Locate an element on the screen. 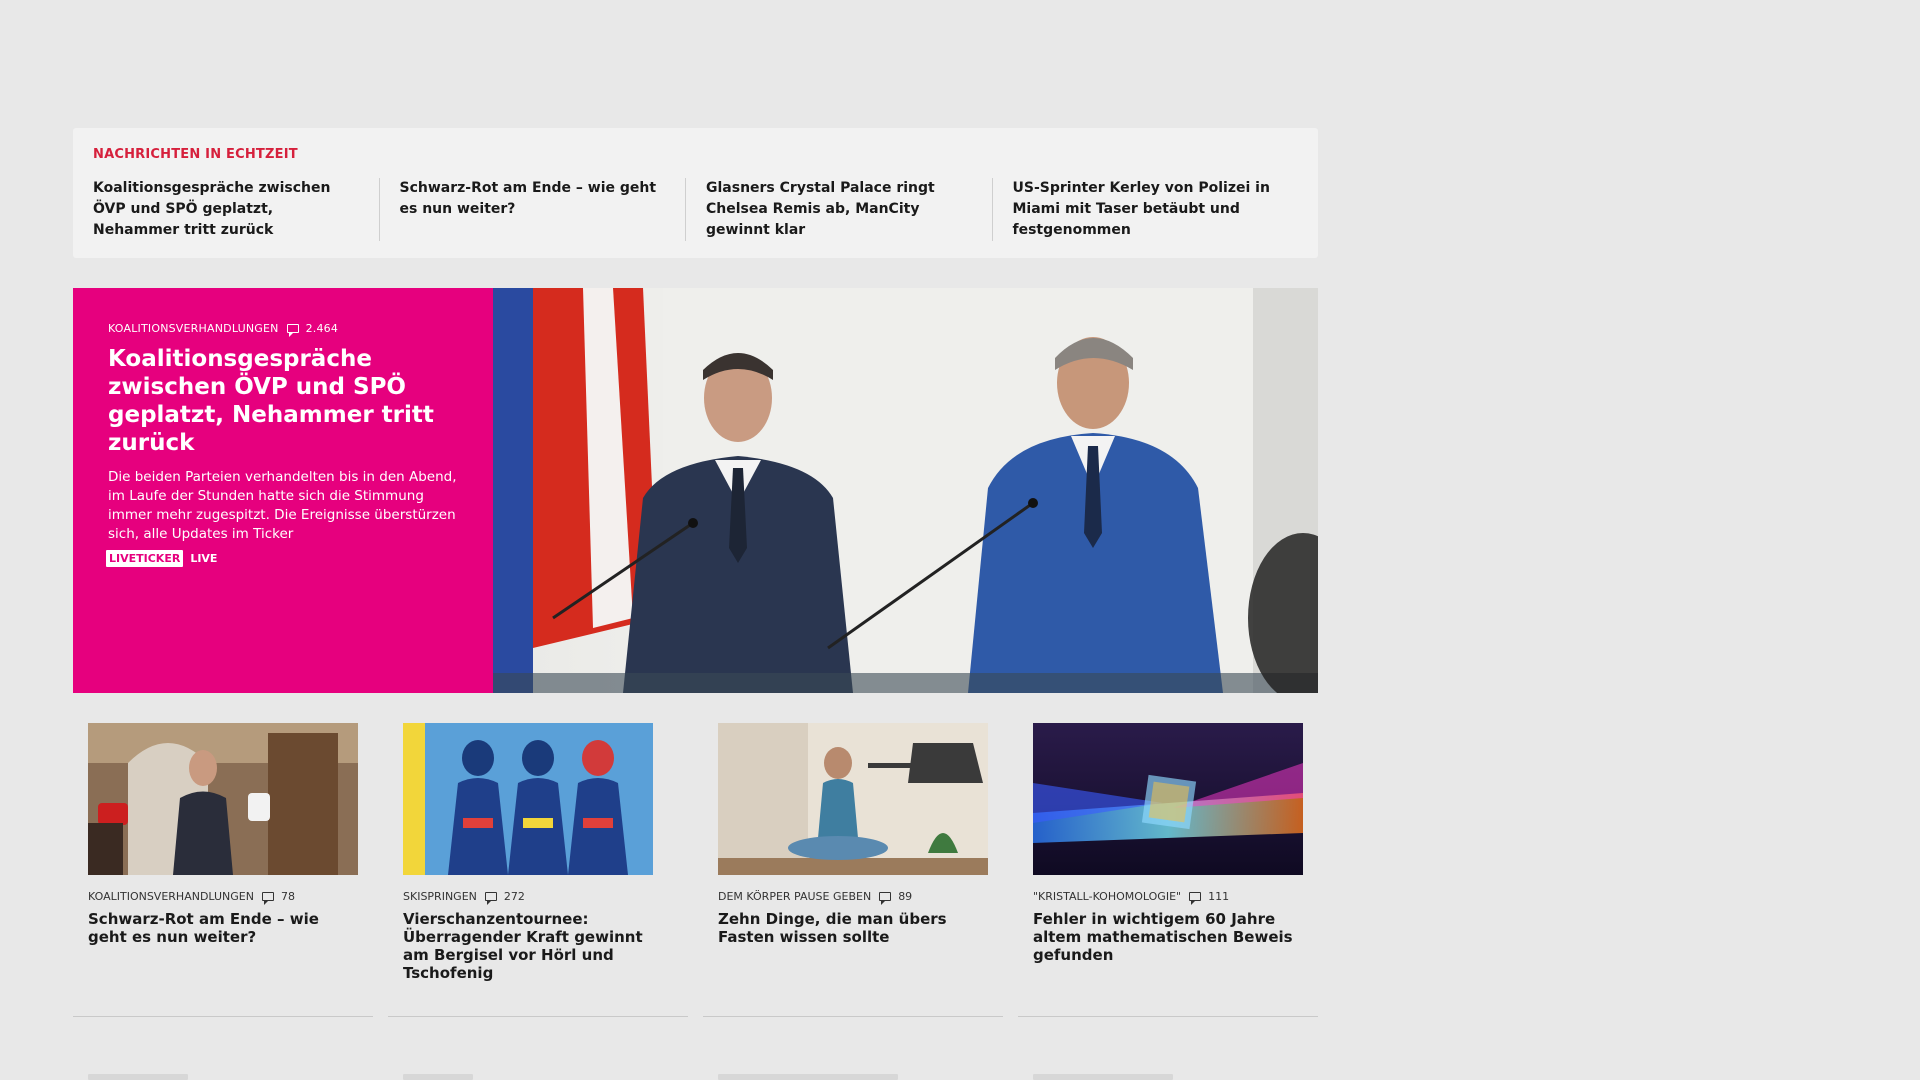 This screenshot has width=1920, height=1080. teaser-category: "KRISTALL-KOHOMOLOGIE" is located at coordinates (1107, 896).